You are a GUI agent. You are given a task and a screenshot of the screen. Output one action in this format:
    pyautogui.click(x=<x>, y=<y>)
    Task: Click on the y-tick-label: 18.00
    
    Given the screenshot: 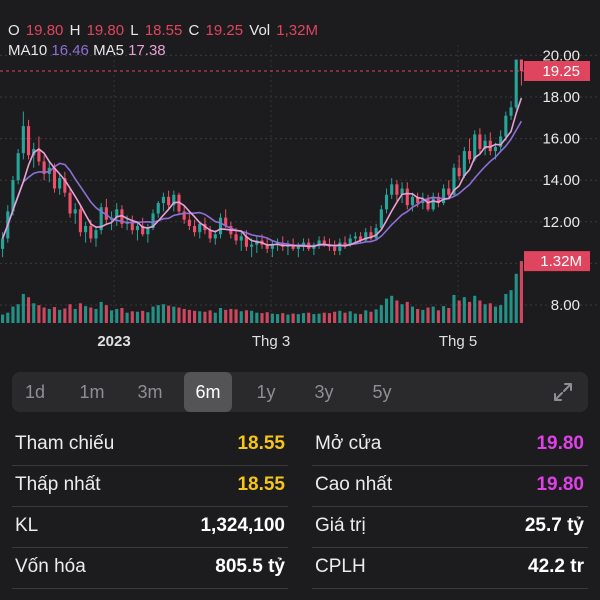 What is the action you would take?
    pyautogui.click(x=561, y=97)
    